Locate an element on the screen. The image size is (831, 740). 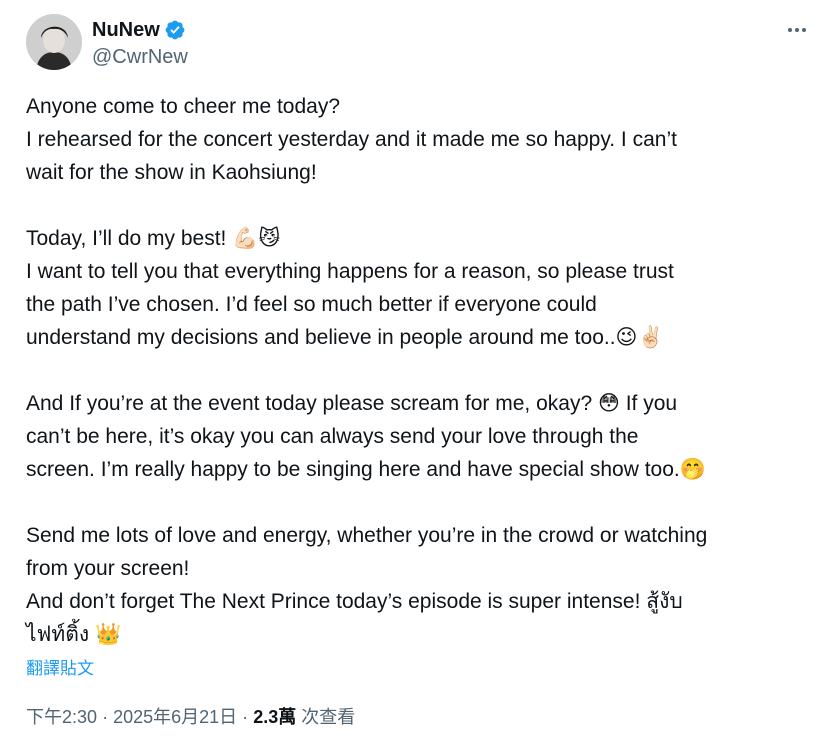
tweet-metadata: 下午2:30 · 2025年6月21日 · 2.3萬 次查看 is located at coordinates (190, 717).